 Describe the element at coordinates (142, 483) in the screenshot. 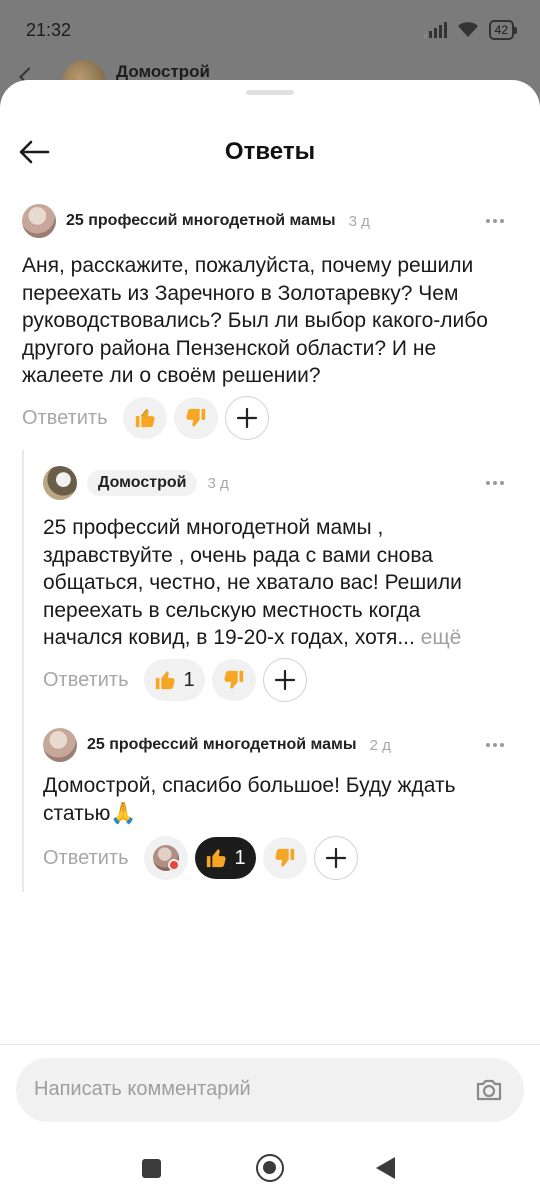

I see `comment-author-badge: Домострой` at that location.